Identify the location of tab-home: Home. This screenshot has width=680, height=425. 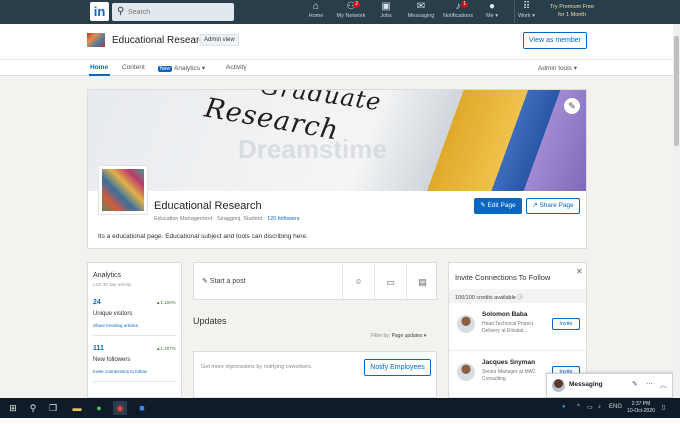
(99, 67).